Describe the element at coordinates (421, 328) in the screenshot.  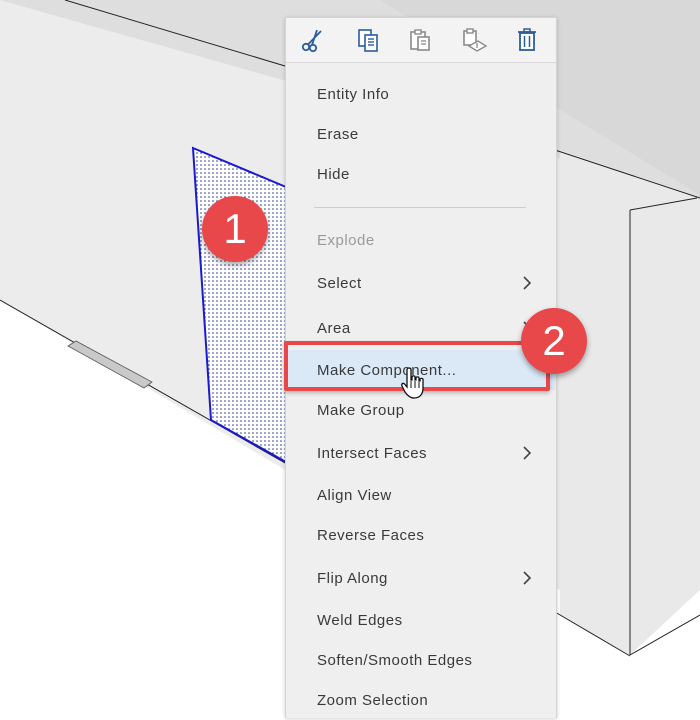
I see `menu-item-area: Area` at that location.